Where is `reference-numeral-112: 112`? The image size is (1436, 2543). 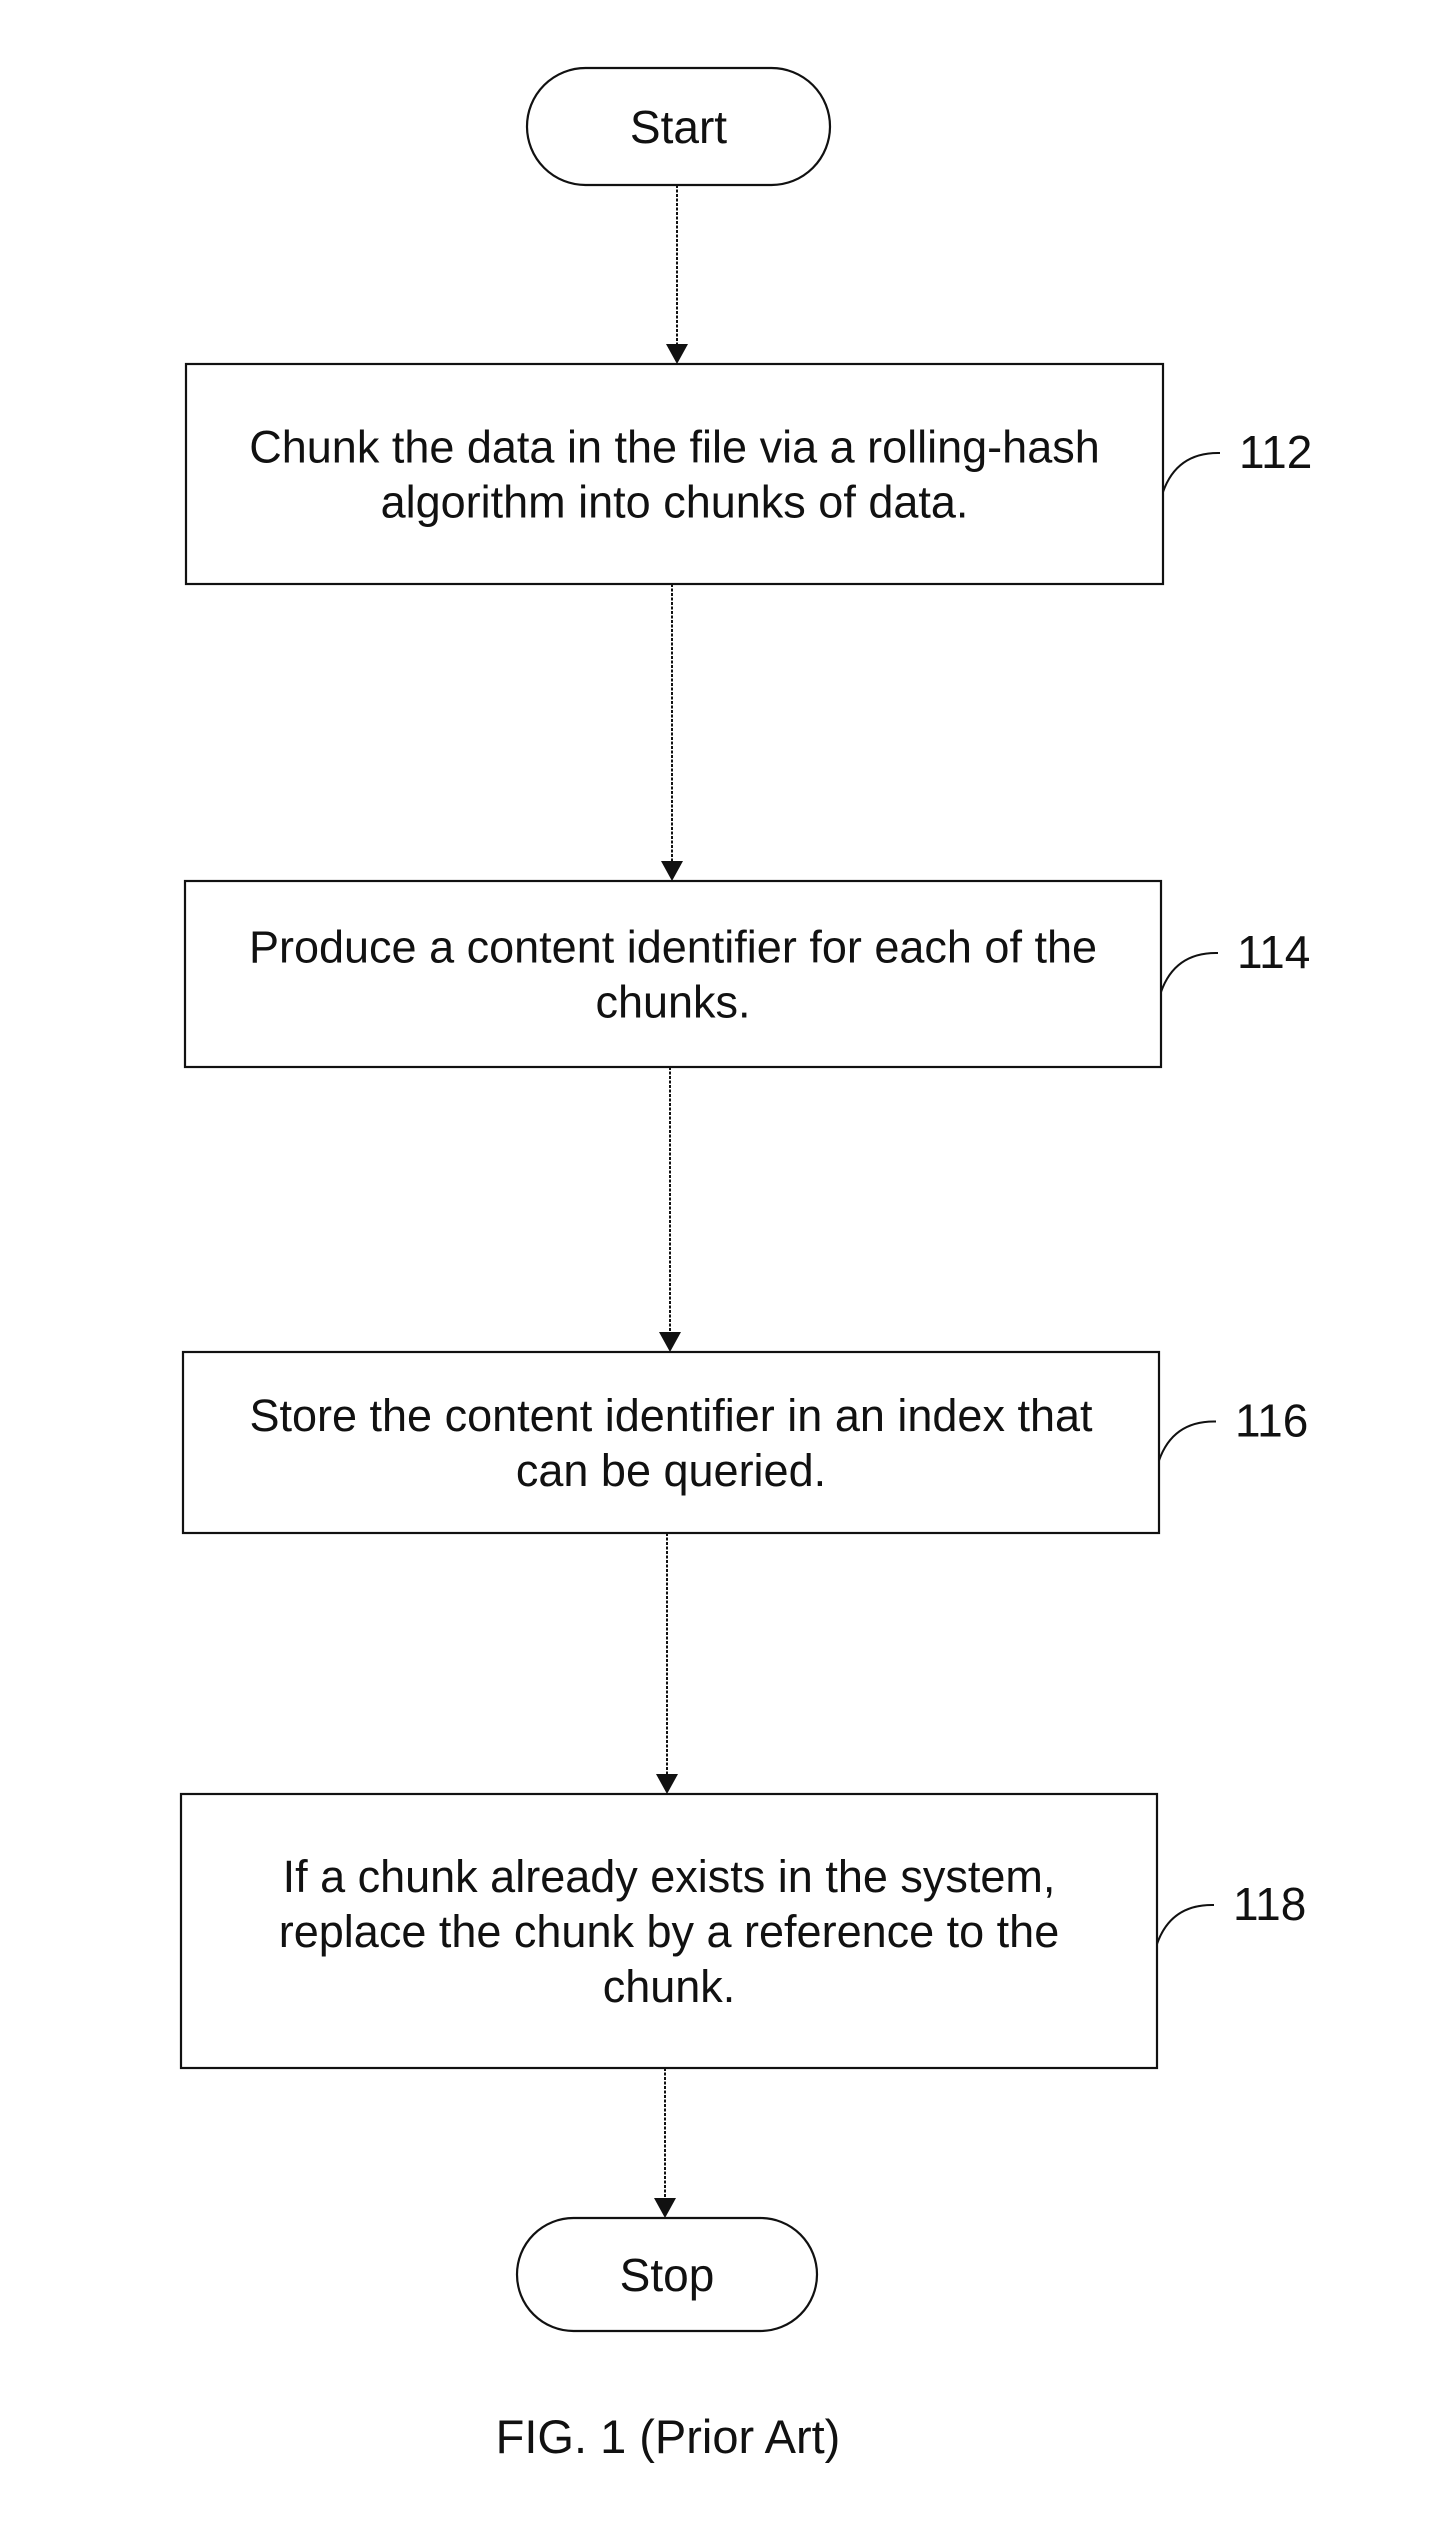
reference-numeral-112: 112 is located at coordinates (1275, 452).